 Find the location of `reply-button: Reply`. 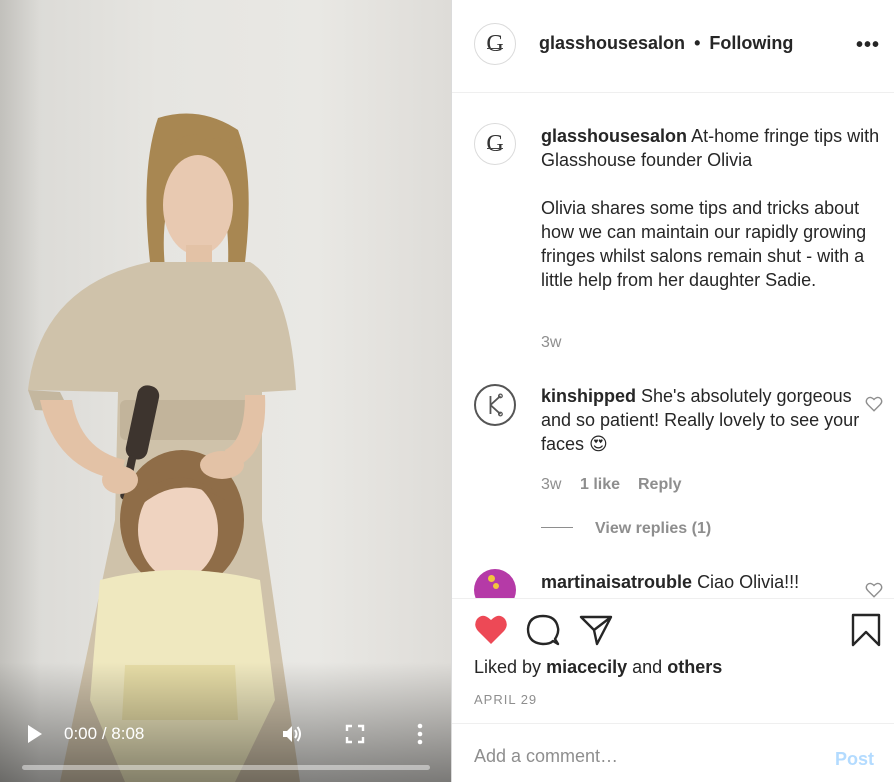

reply-button: Reply is located at coordinates (660, 485).